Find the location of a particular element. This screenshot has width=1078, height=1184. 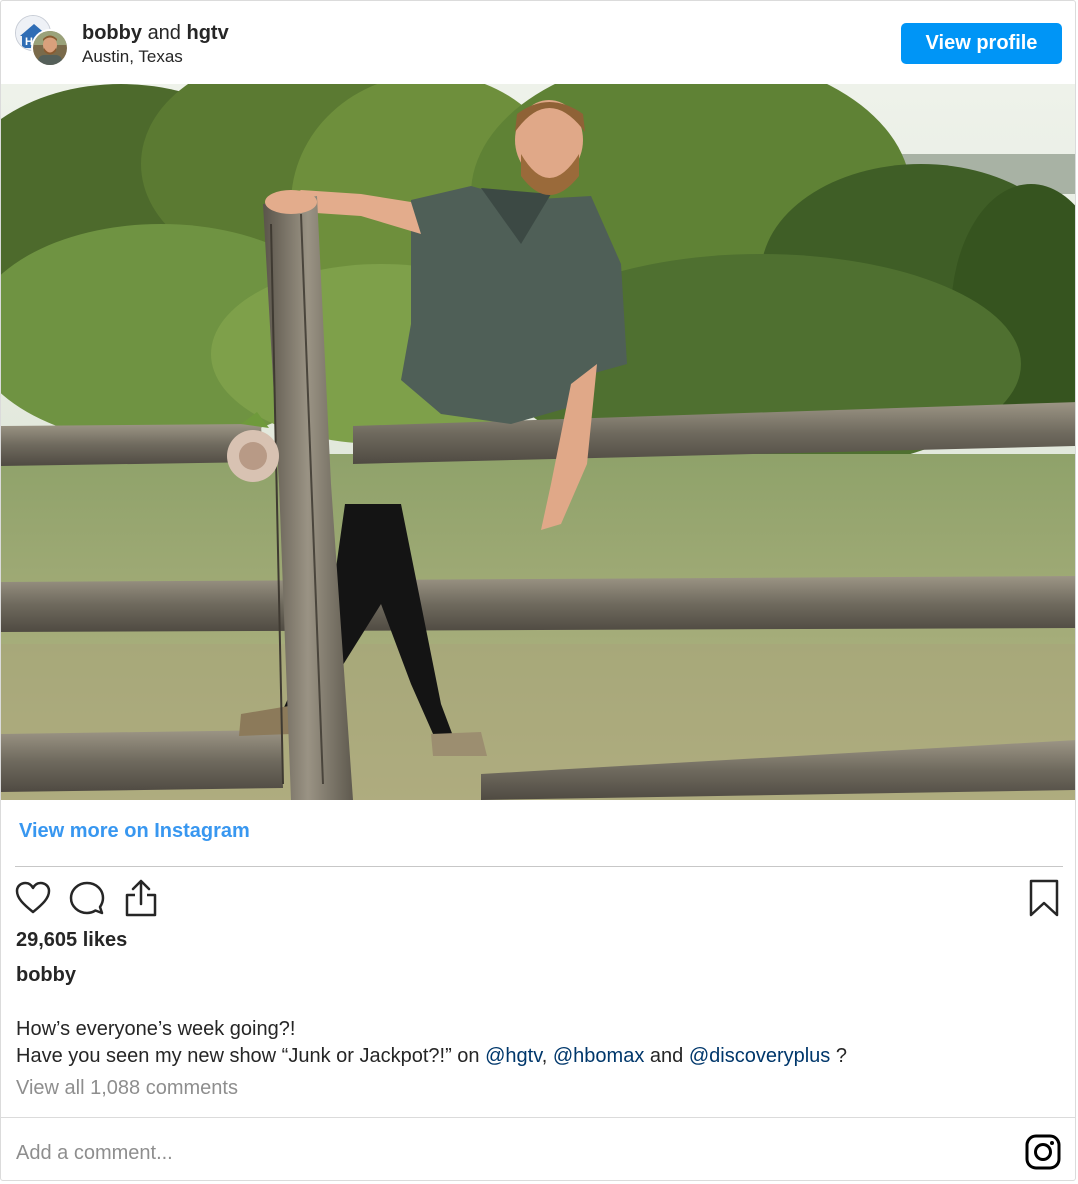

collab-avatars: HG is located at coordinates (43, 42).